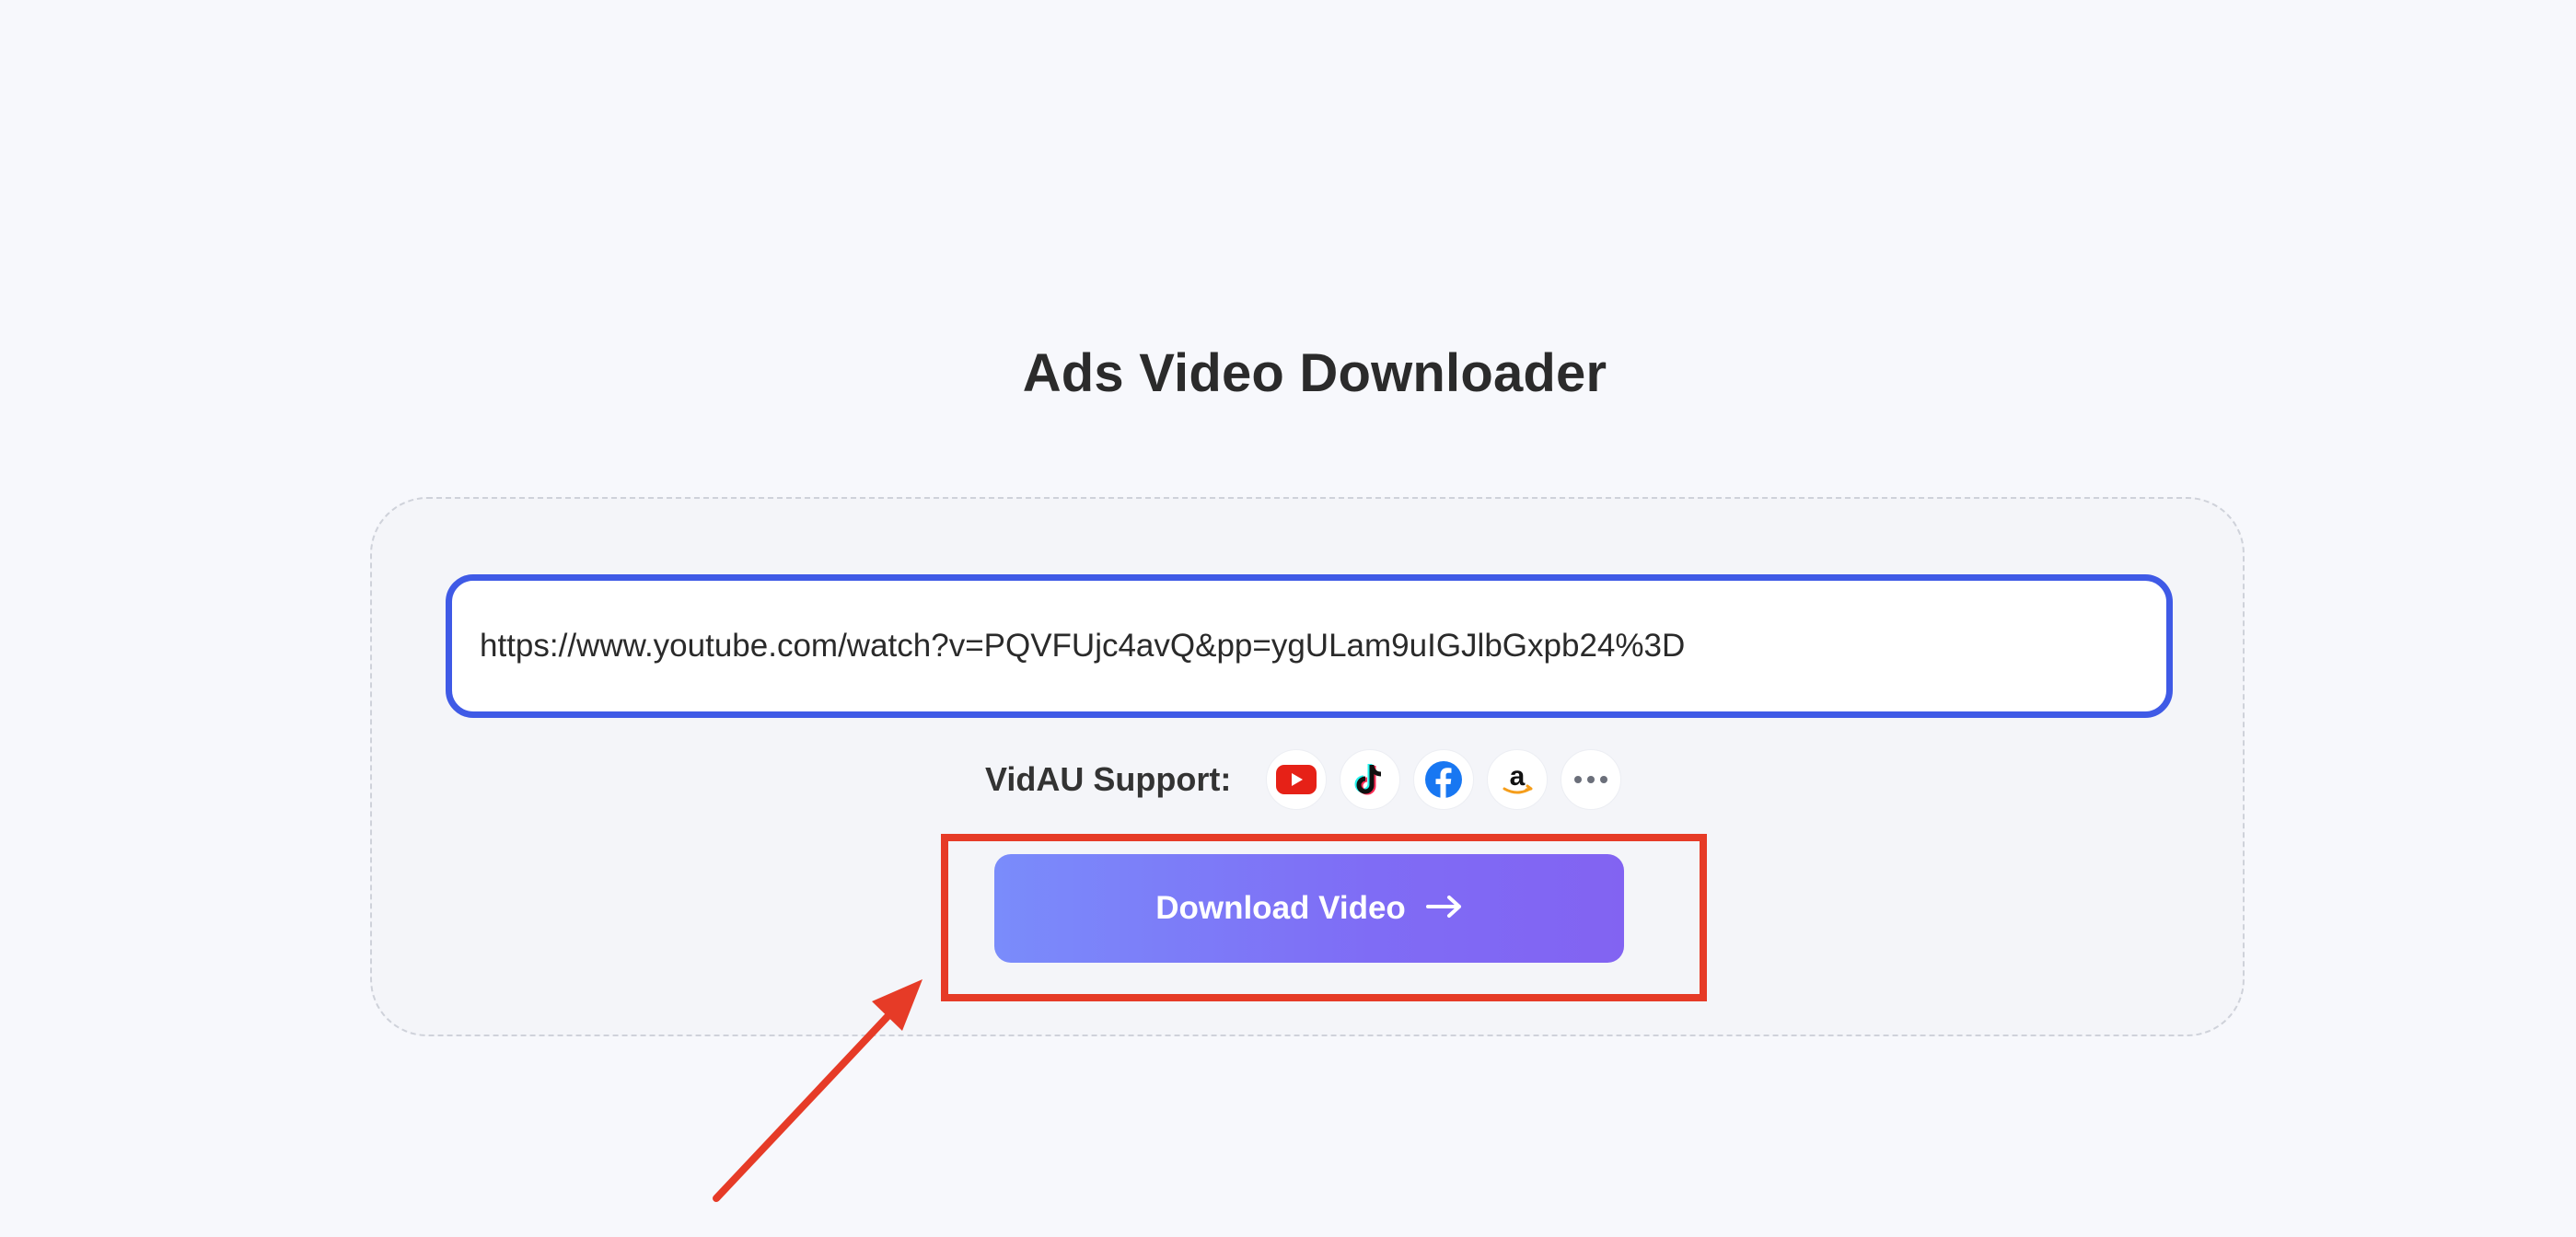 Image resolution: width=2576 pixels, height=1237 pixels. I want to click on svg-text: a, so click(1518, 776).